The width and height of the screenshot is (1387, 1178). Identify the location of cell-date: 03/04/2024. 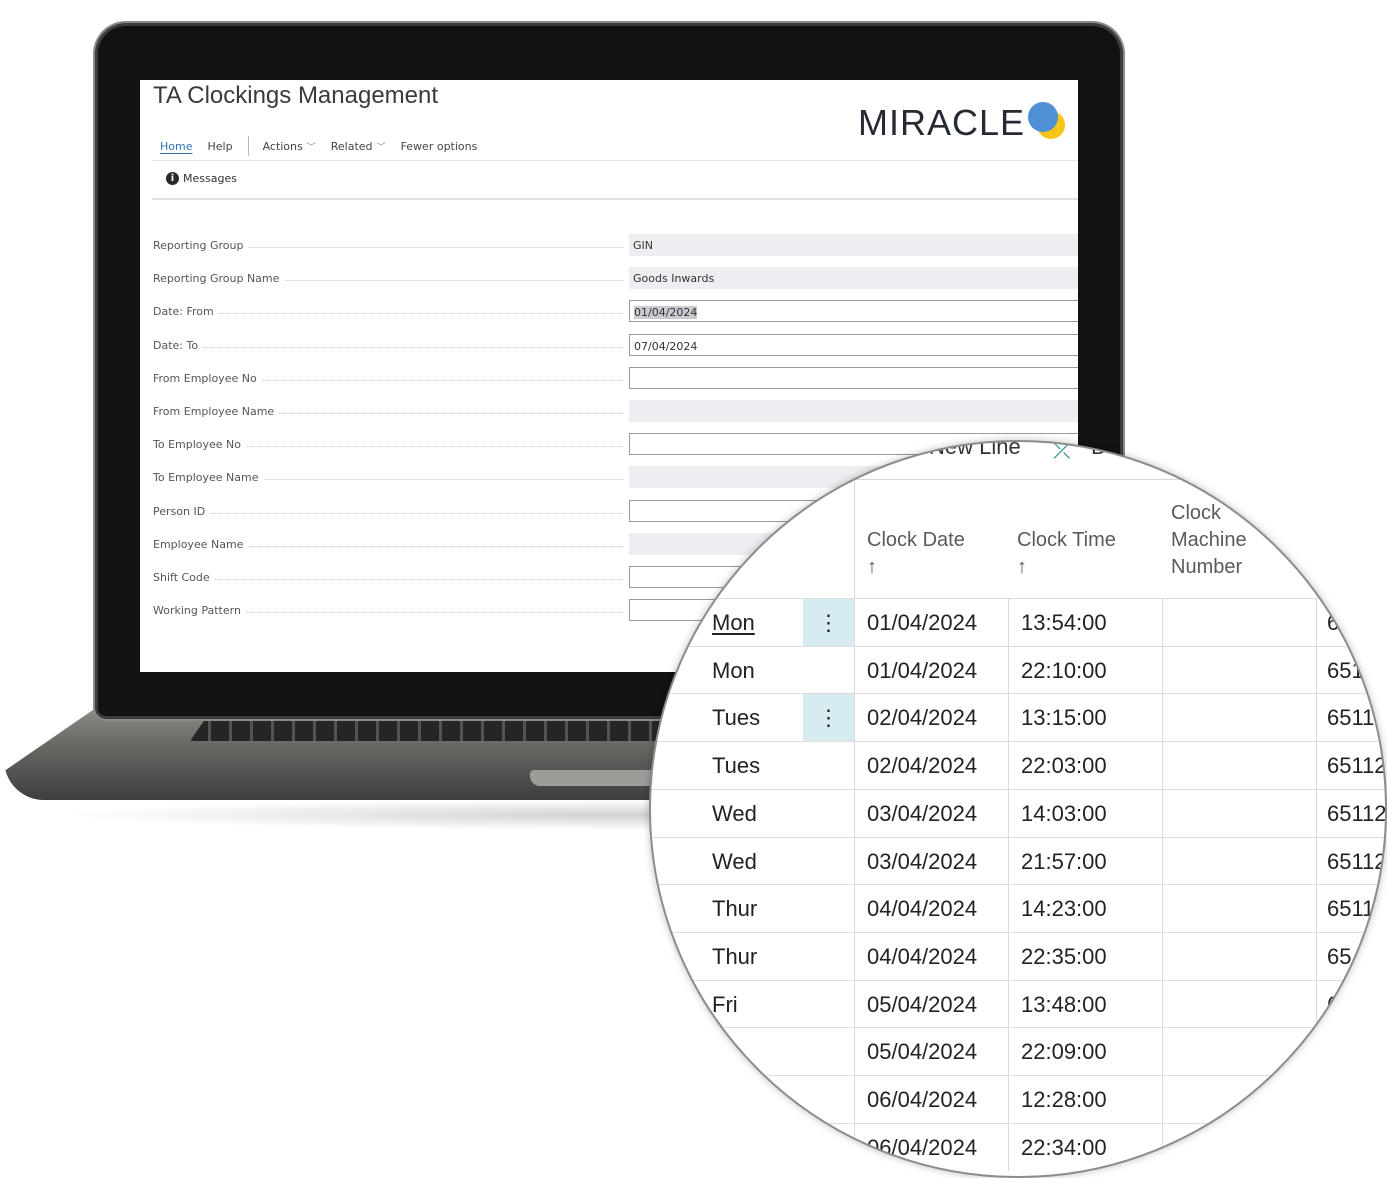
(922, 861).